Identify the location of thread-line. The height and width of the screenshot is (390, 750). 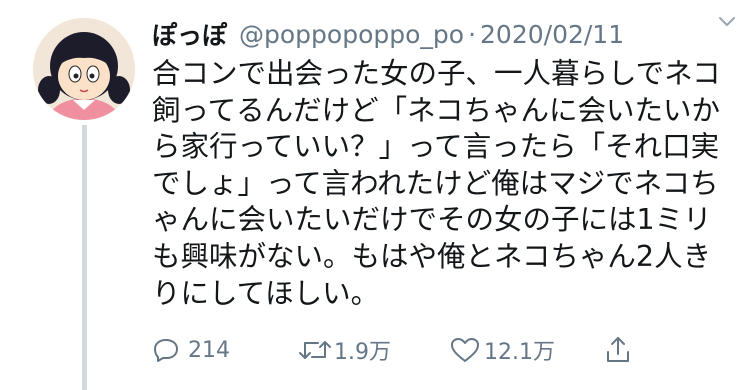
(84, 257).